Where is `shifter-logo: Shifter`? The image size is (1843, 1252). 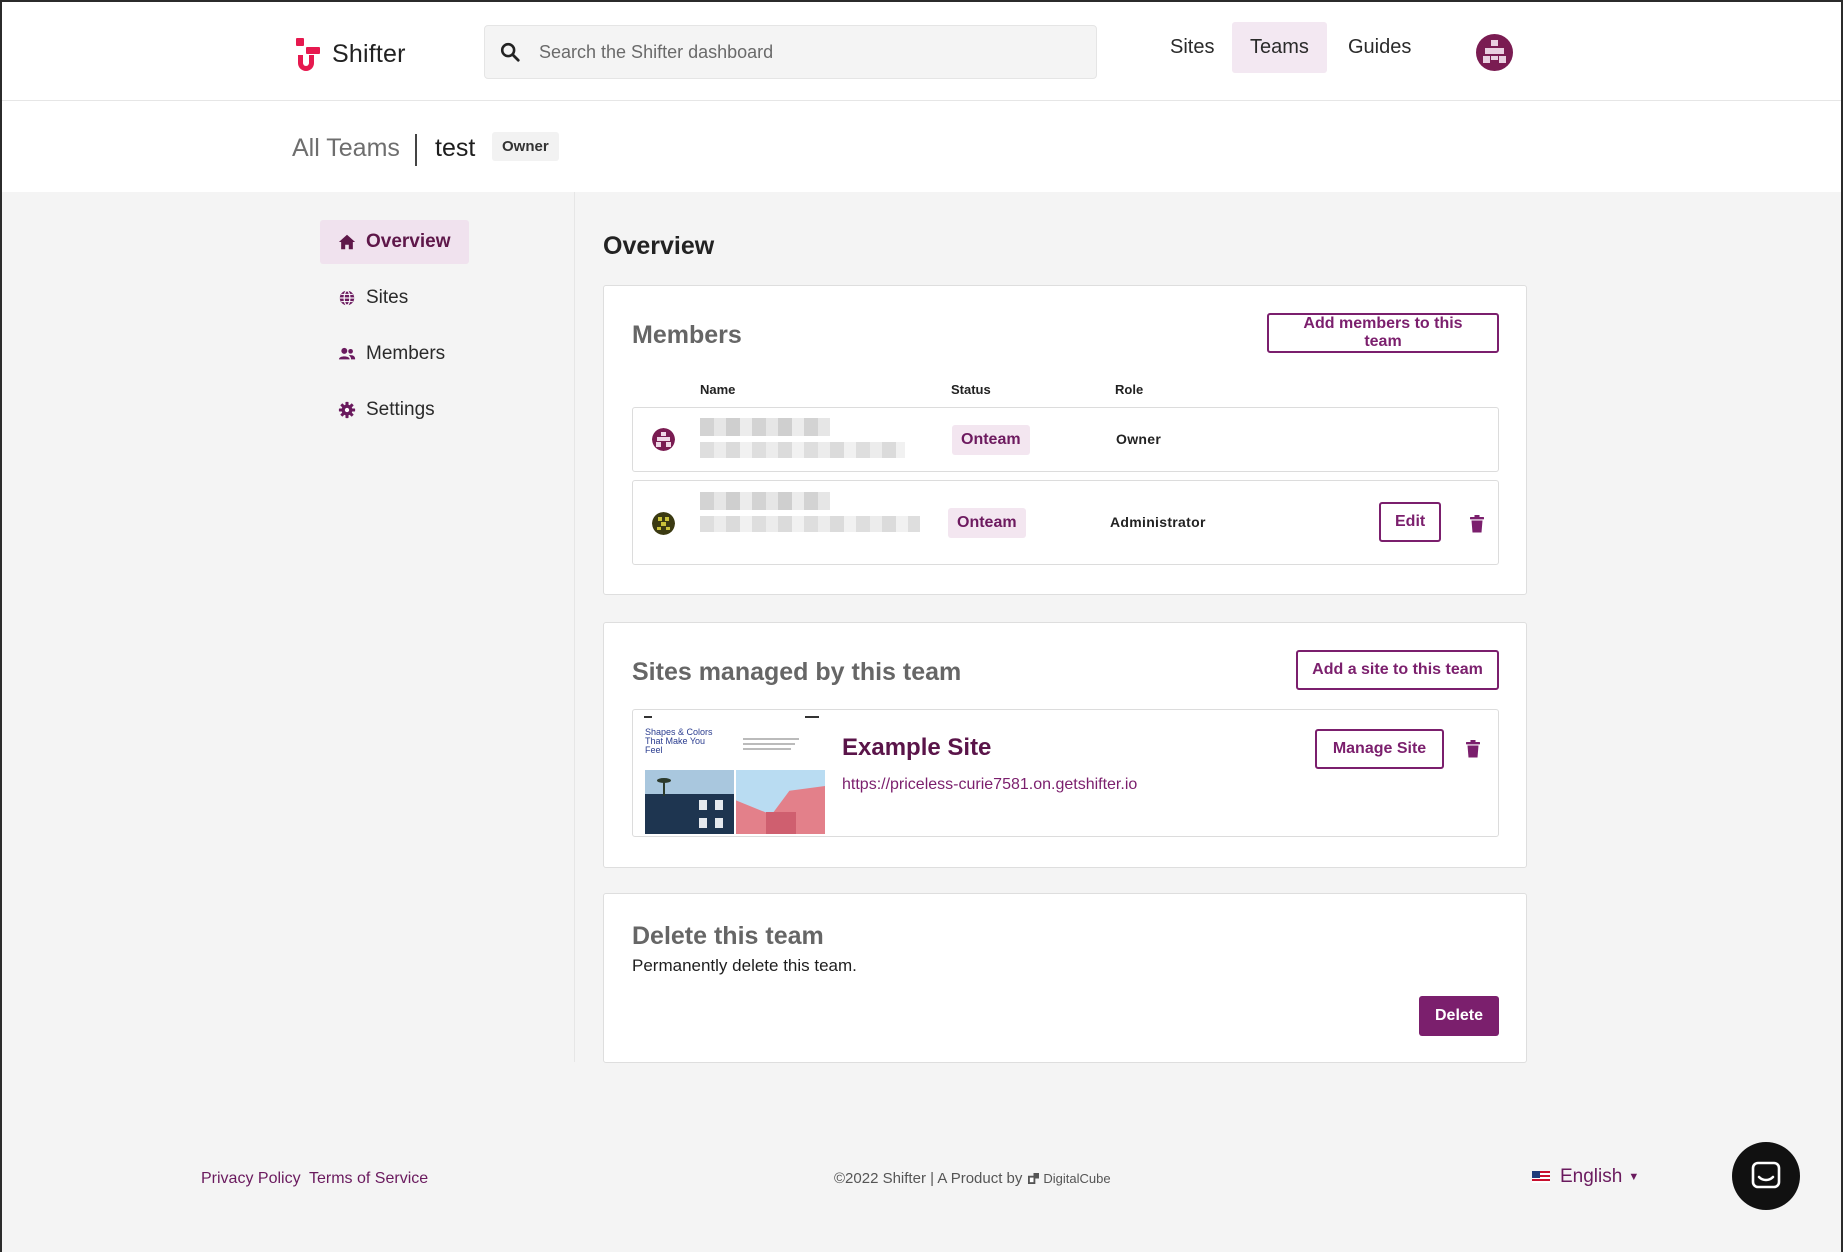 shifter-logo: Shifter is located at coordinates (349, 54).